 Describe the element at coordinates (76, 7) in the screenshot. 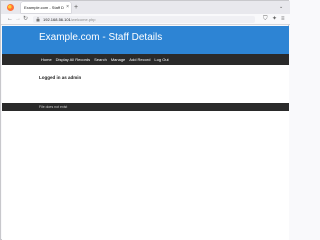

I see `new-tab-button: +` at that location.